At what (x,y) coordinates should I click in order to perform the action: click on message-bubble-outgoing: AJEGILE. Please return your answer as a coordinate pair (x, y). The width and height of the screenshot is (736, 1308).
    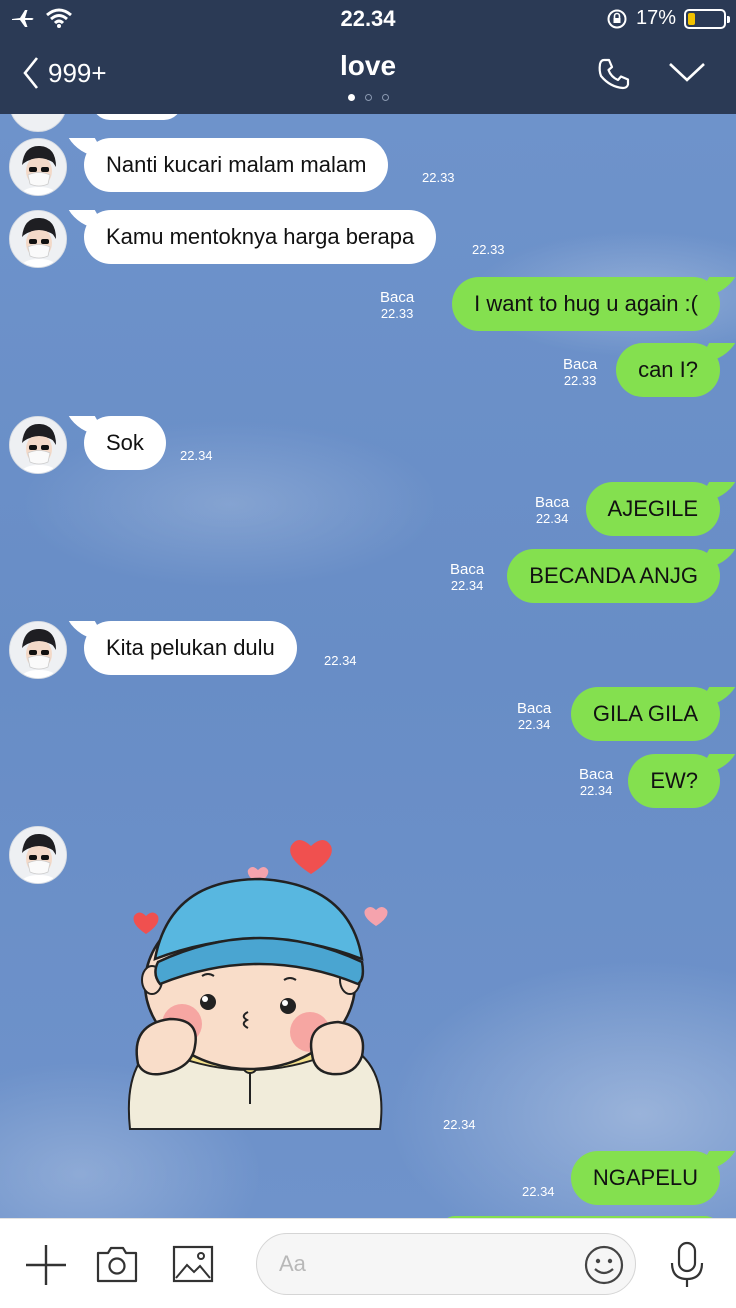
    Looking at the image, I should click on (652, 509).